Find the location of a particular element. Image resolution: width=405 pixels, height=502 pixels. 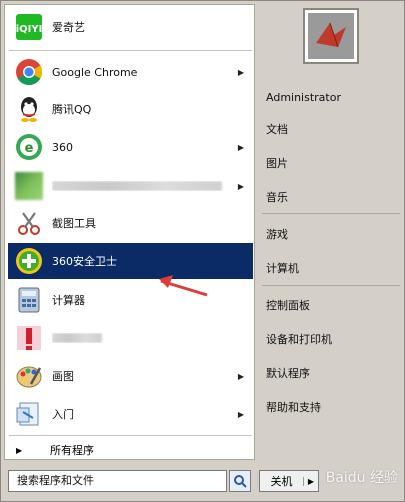

svg-text: e is located at coordinates (29, 148).